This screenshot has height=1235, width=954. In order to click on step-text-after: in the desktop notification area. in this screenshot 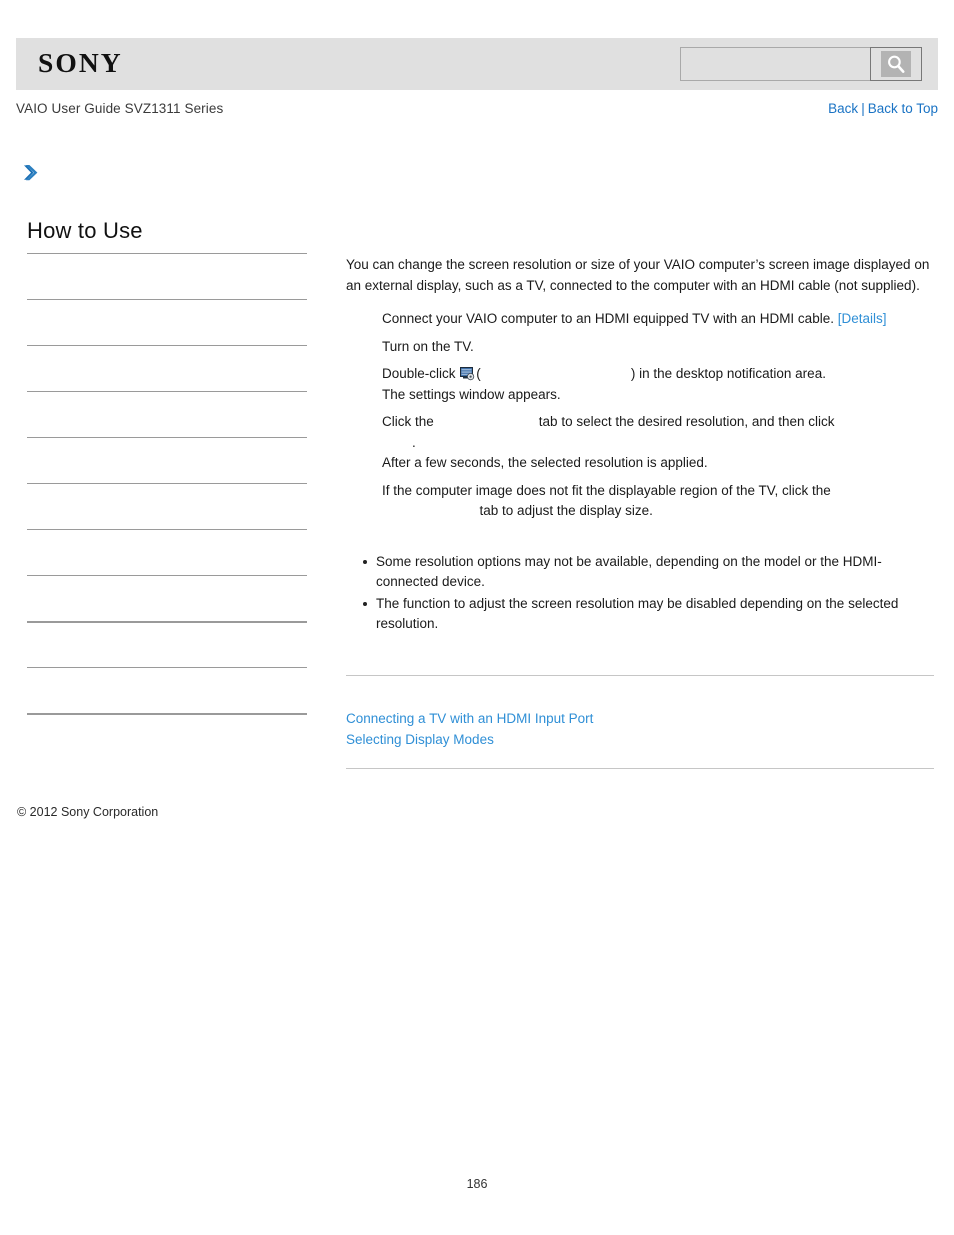, I will do `click(730, 373)`.